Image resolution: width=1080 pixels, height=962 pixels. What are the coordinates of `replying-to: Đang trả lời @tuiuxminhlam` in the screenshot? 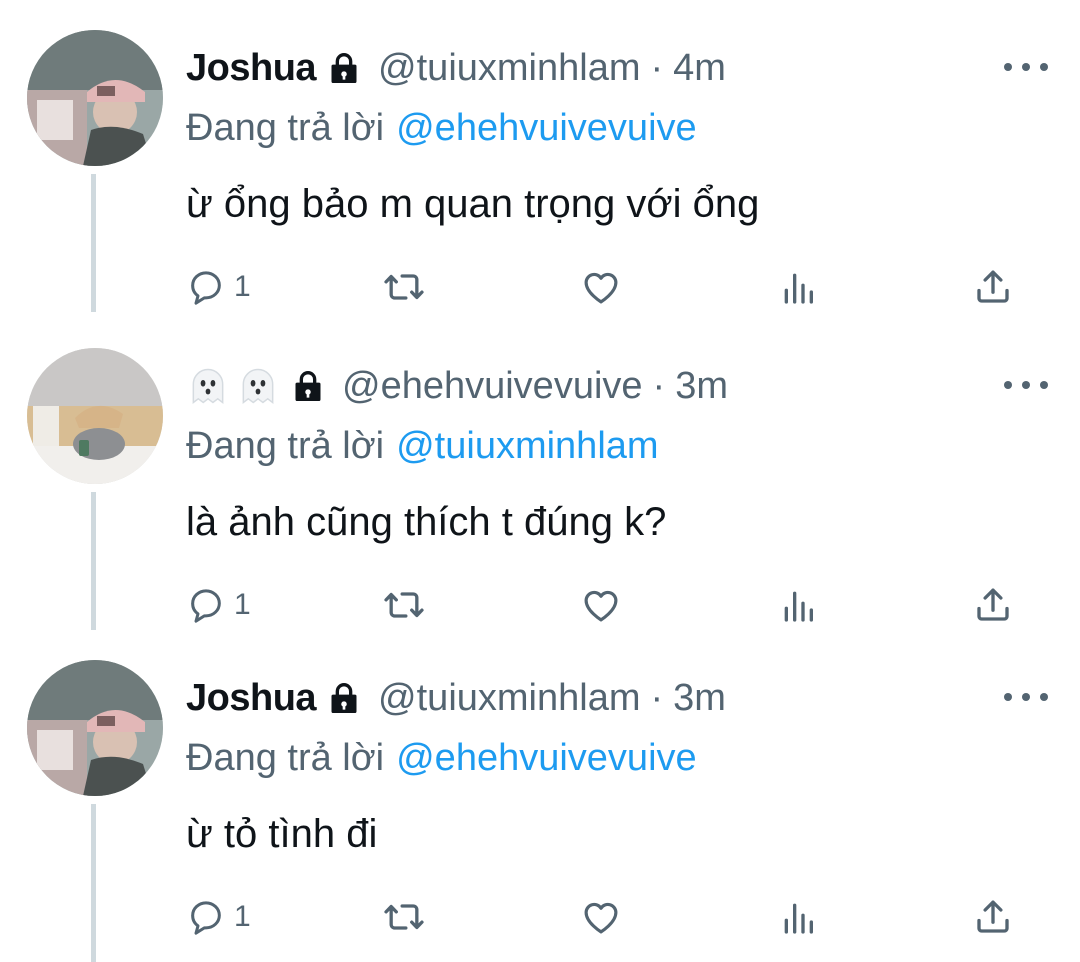 It's located at (422, 446).